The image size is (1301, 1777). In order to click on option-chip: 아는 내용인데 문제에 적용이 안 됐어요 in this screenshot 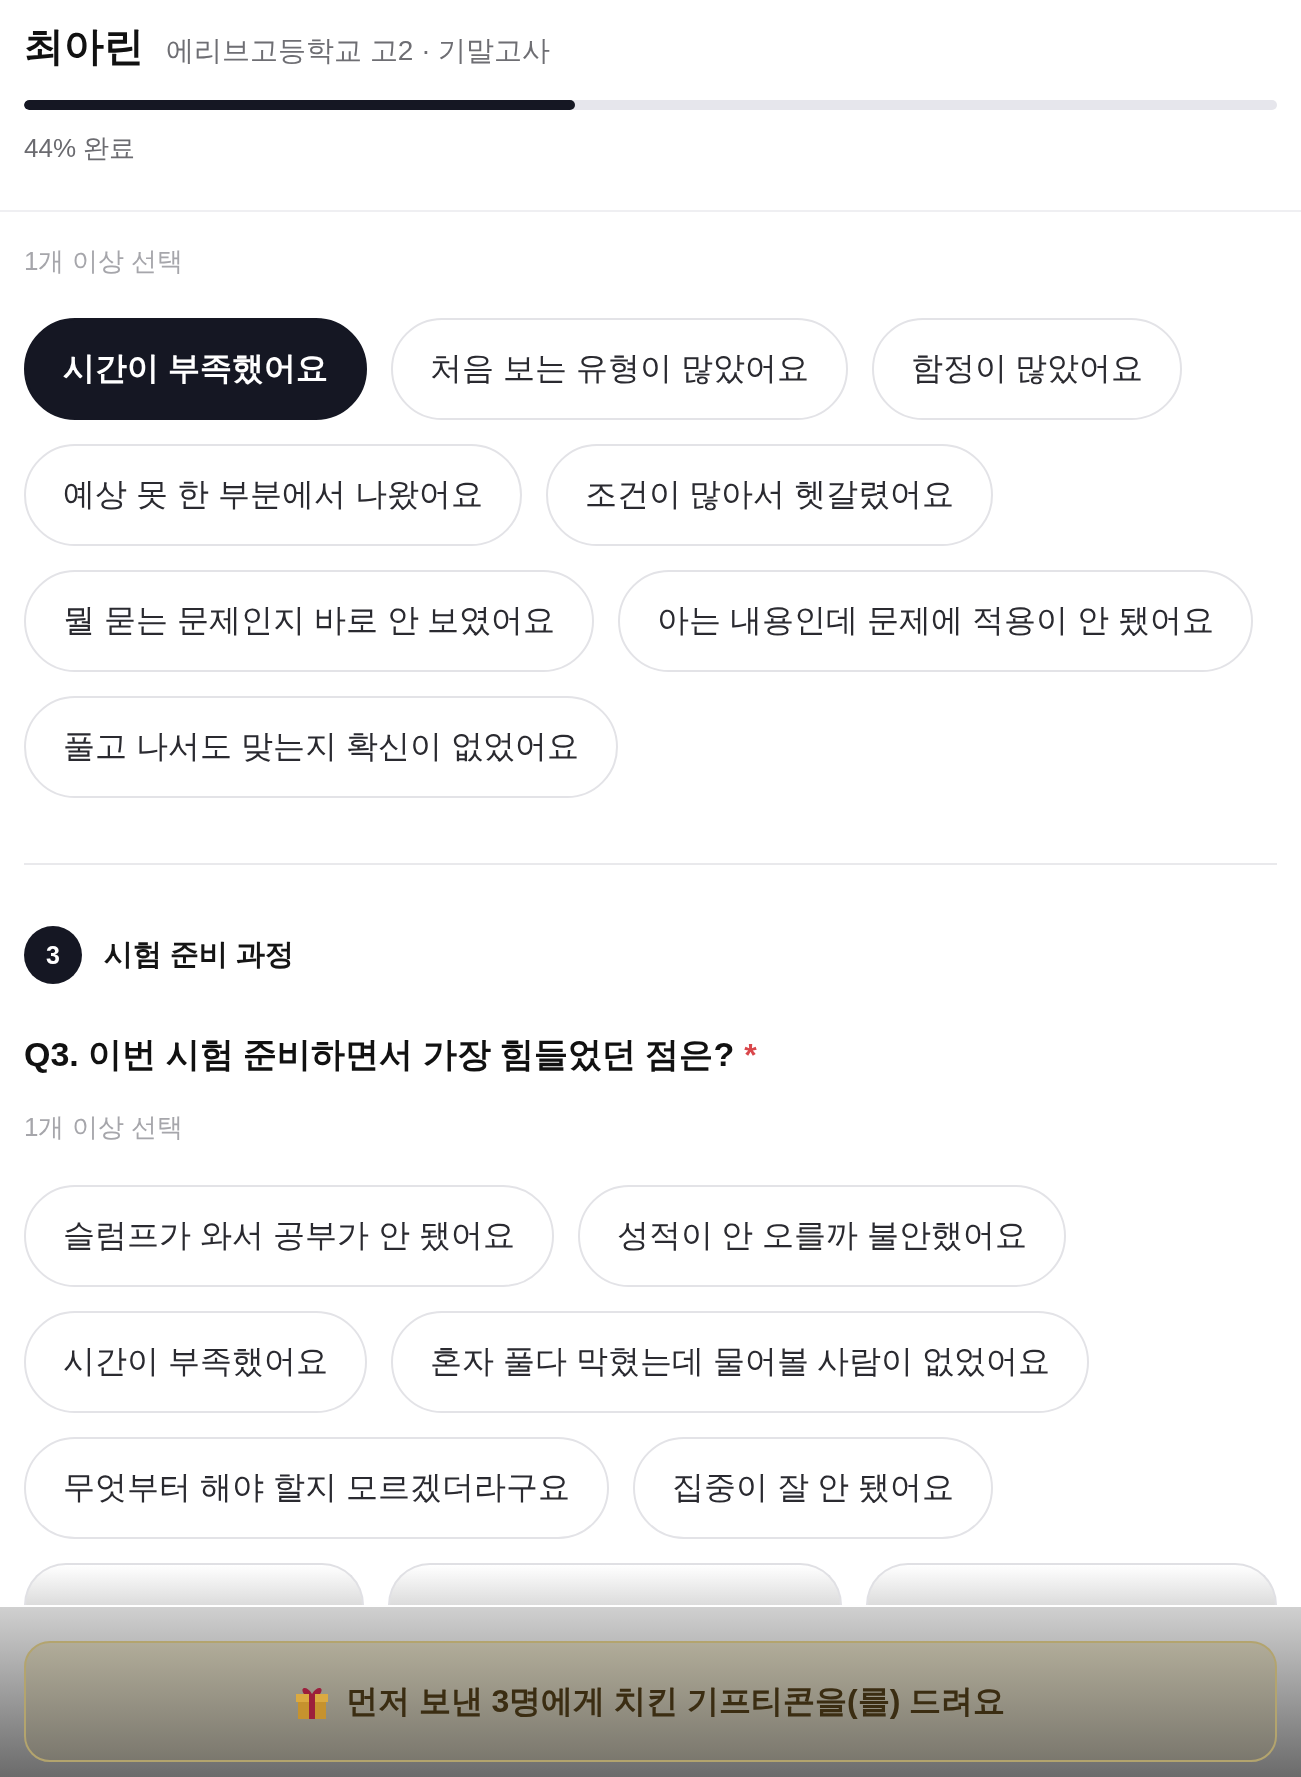, I will do `click(935, 621)`.